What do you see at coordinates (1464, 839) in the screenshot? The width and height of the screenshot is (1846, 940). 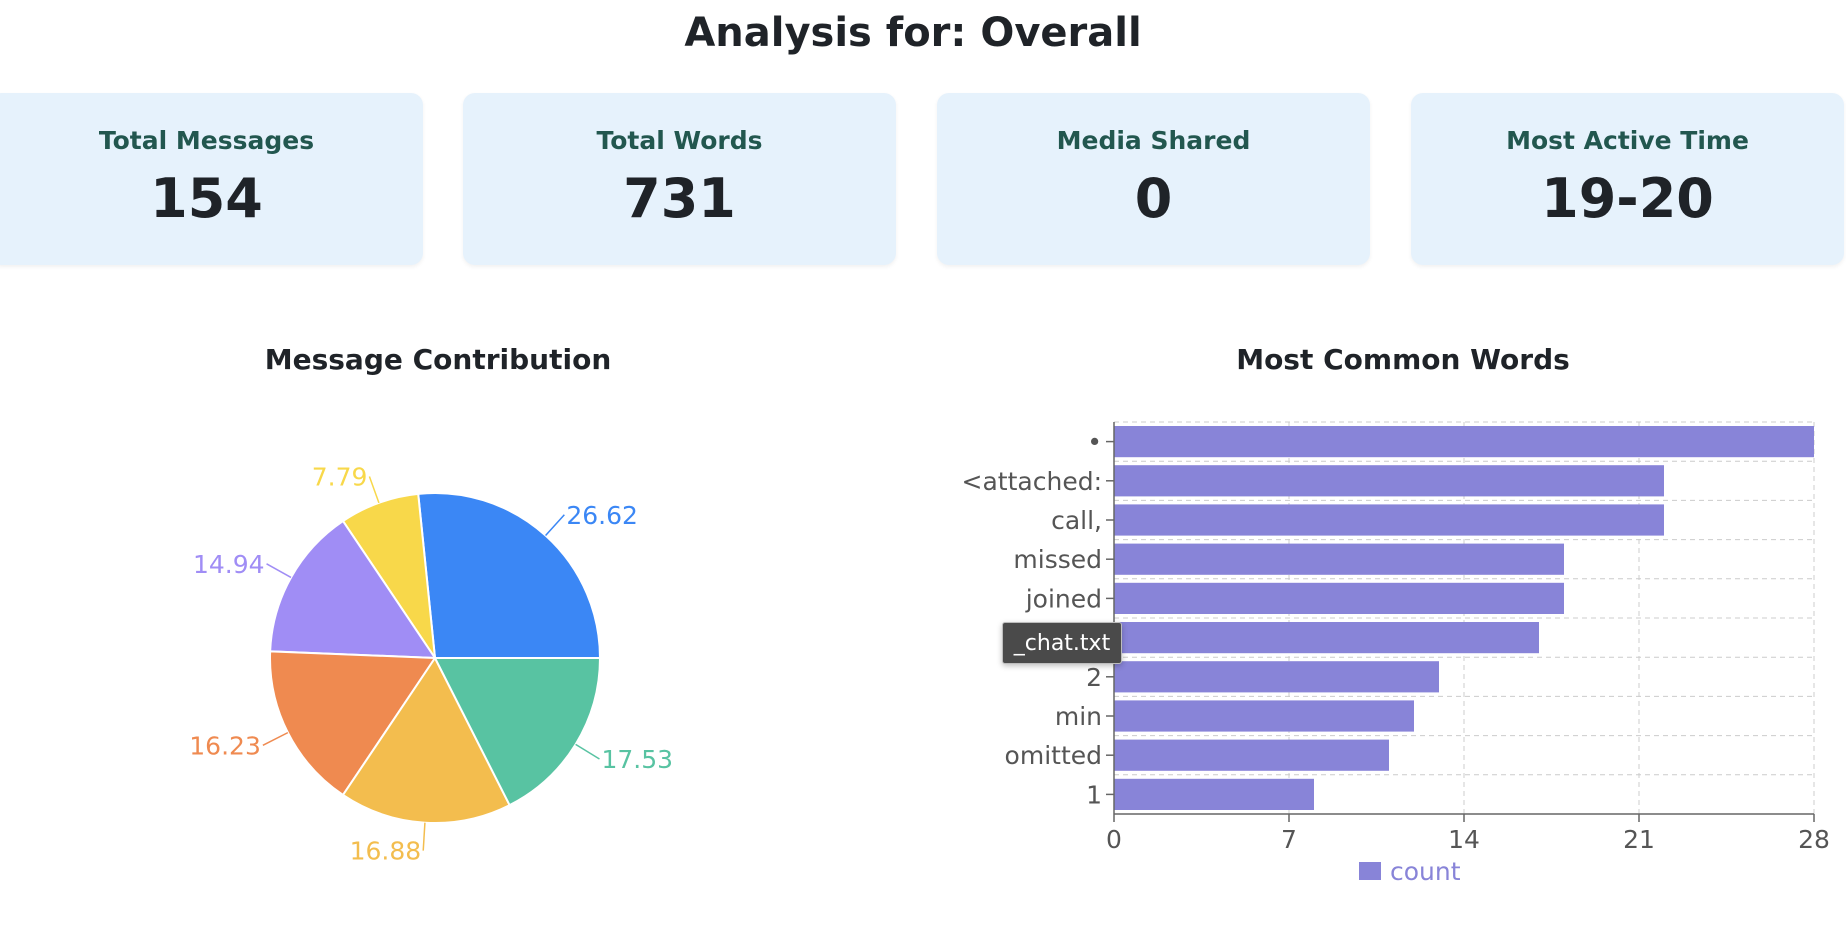 I see `x-tick-label: 14` at bounding box center [1464, 839].